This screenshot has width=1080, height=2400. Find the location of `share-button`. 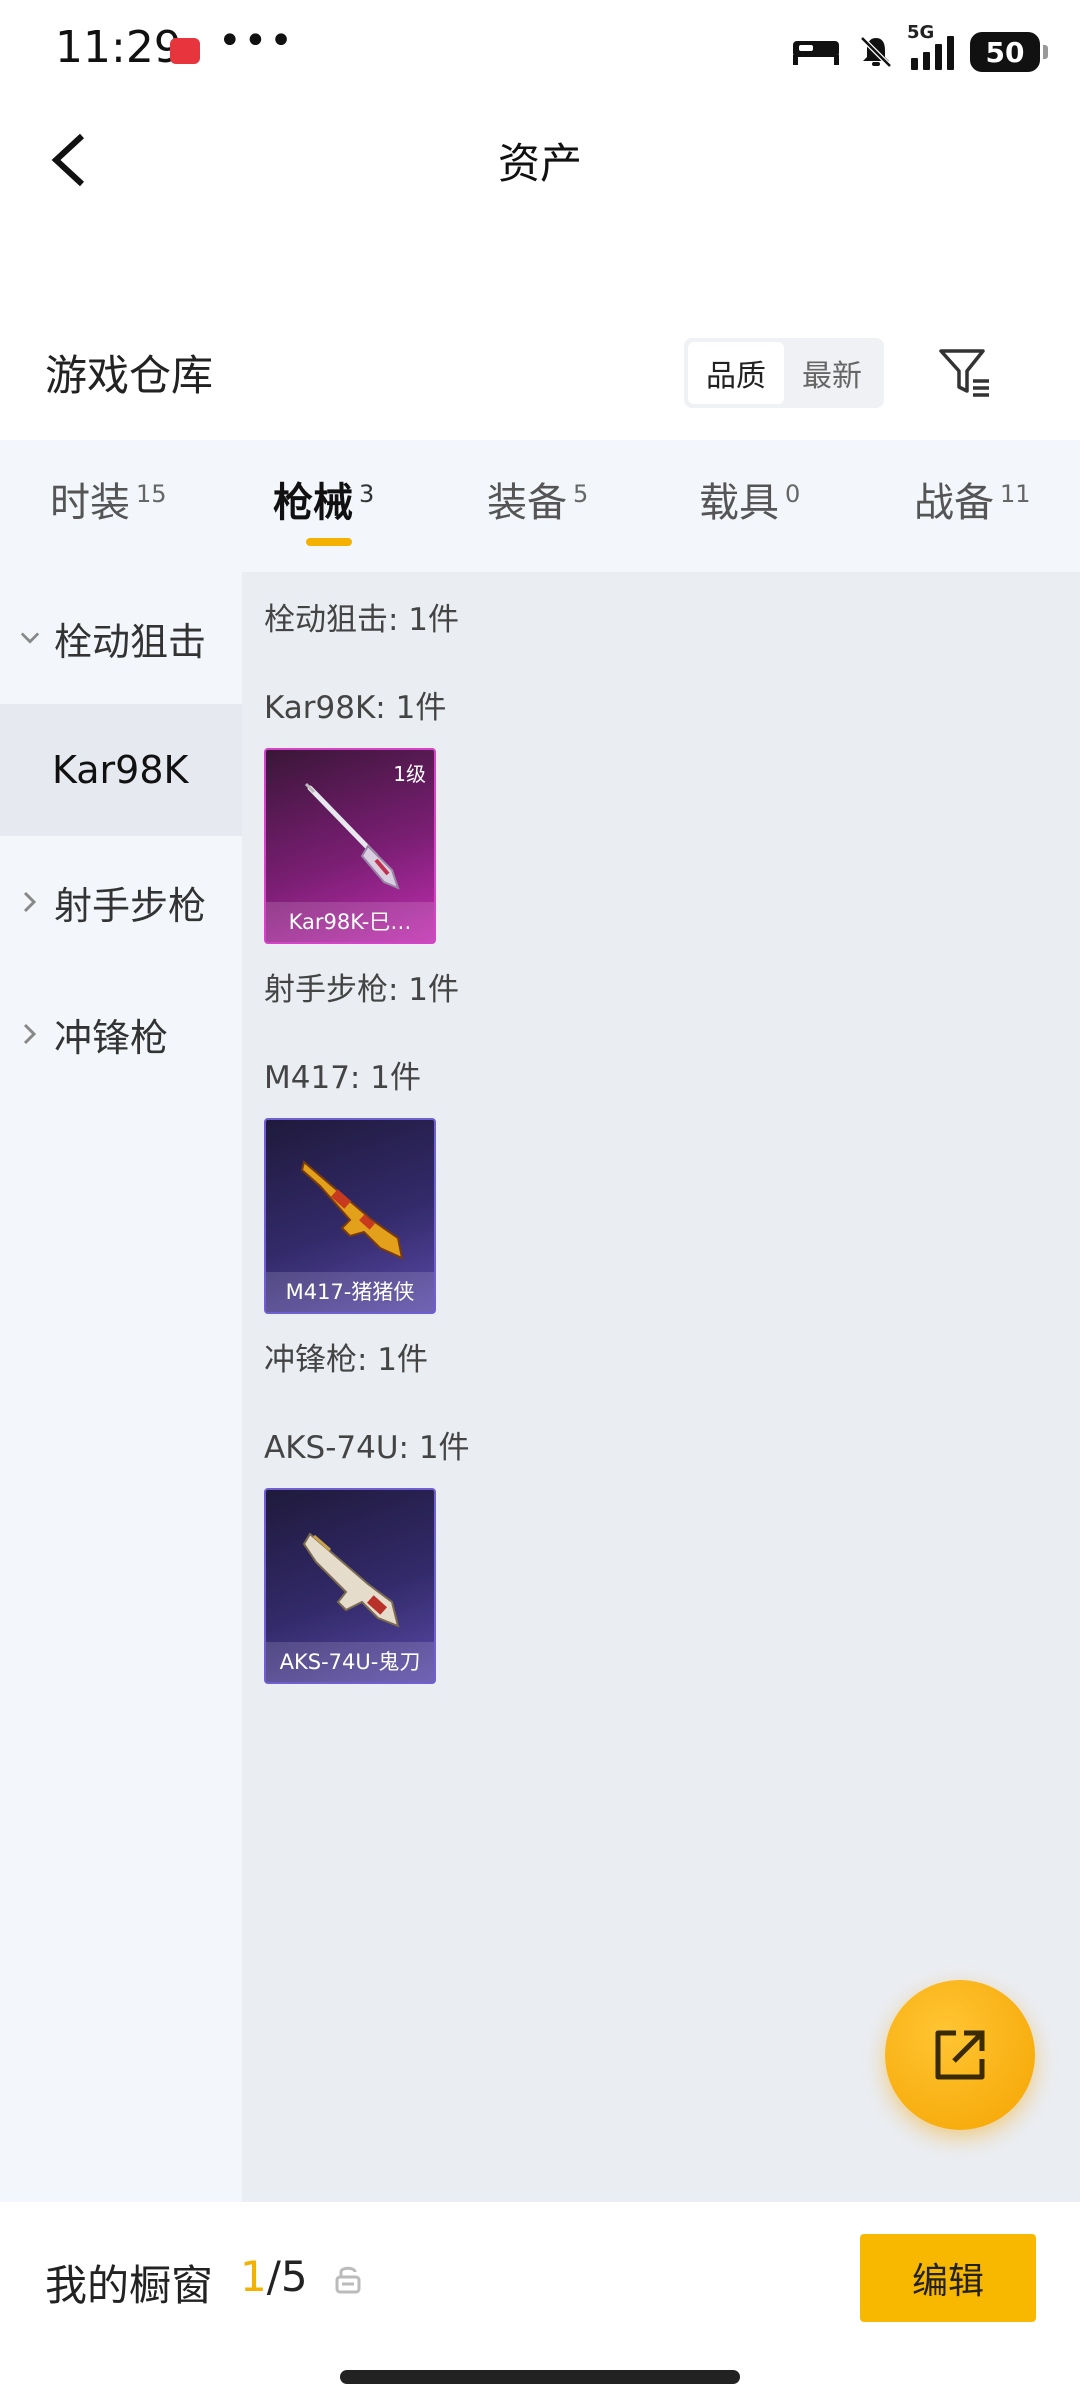

share-button is located at coordinates (960, 2055).